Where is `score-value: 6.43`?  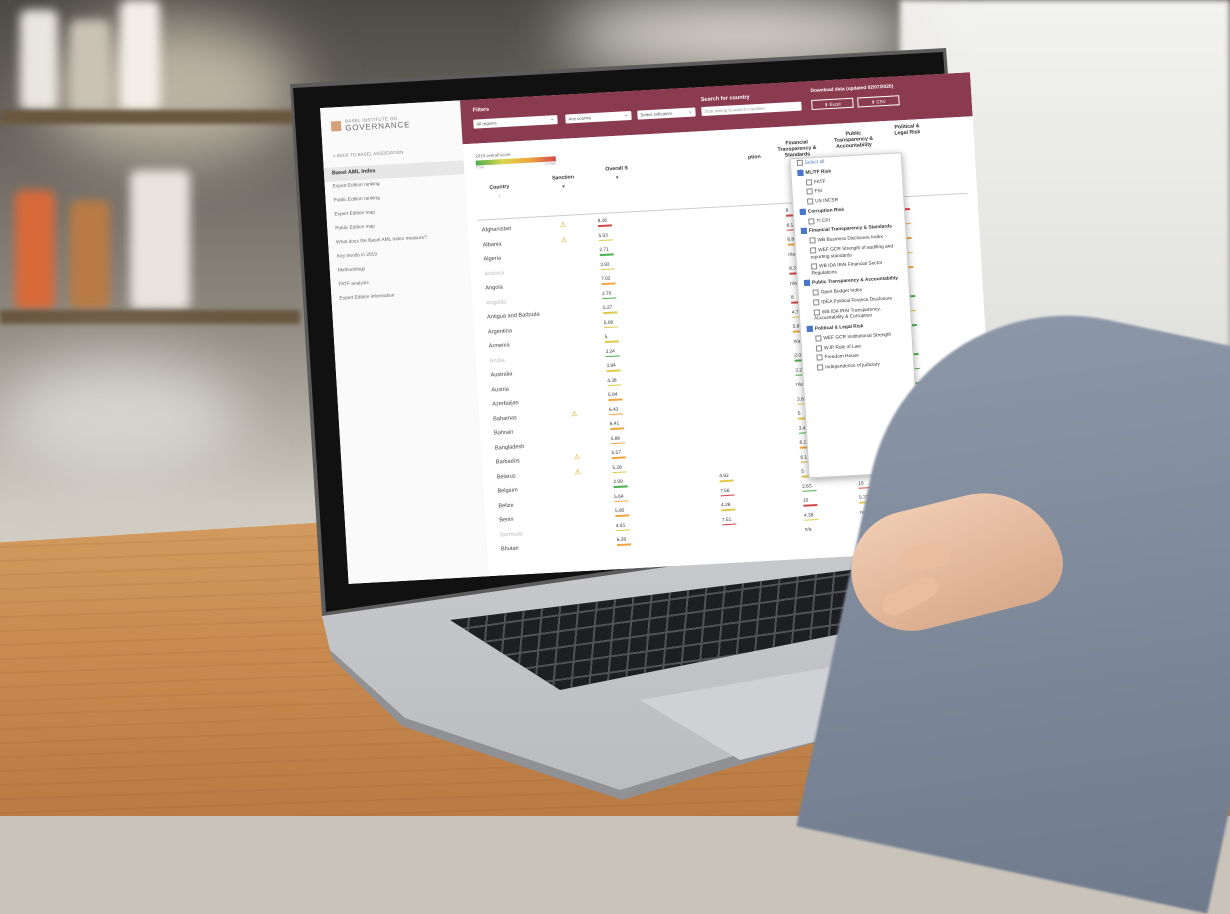
score-value: 6.43 is located at coordinates (613, 410).